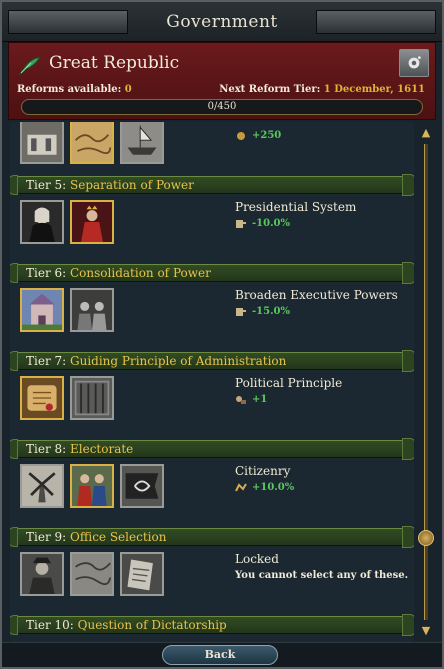  Describe the element at coordinates (46, 361) in the screenshot. I see `tier-number: Tier 7:` at that location.